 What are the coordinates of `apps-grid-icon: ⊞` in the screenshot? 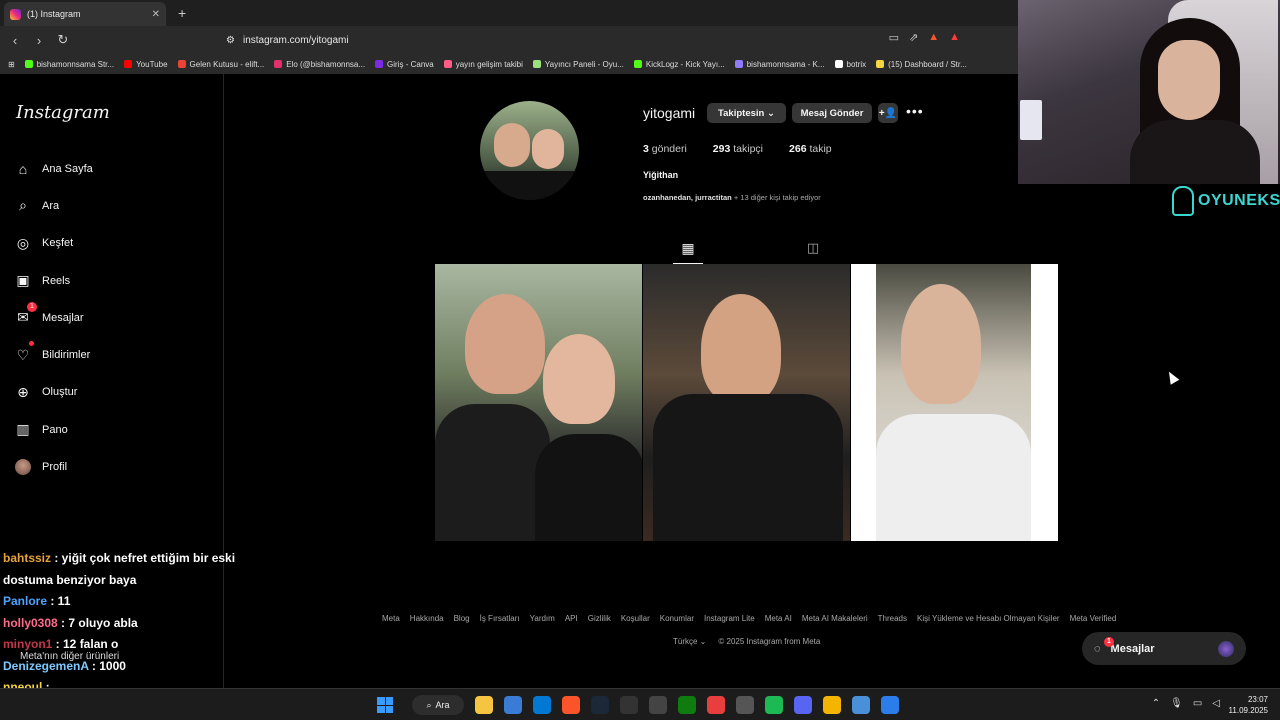 It's located at (11, 64).